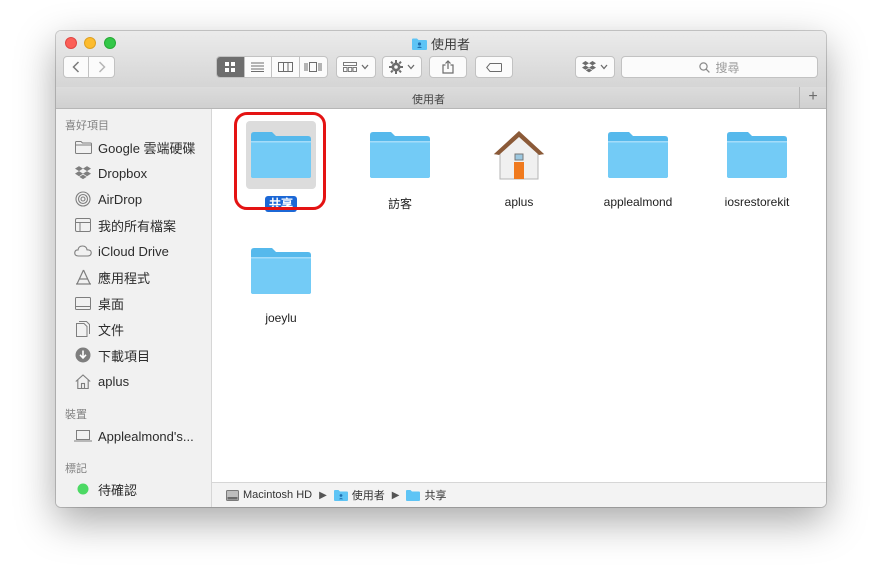 This screenshot has height=587, width=882. I want to click on green-tag-icon, so click(83, 489).